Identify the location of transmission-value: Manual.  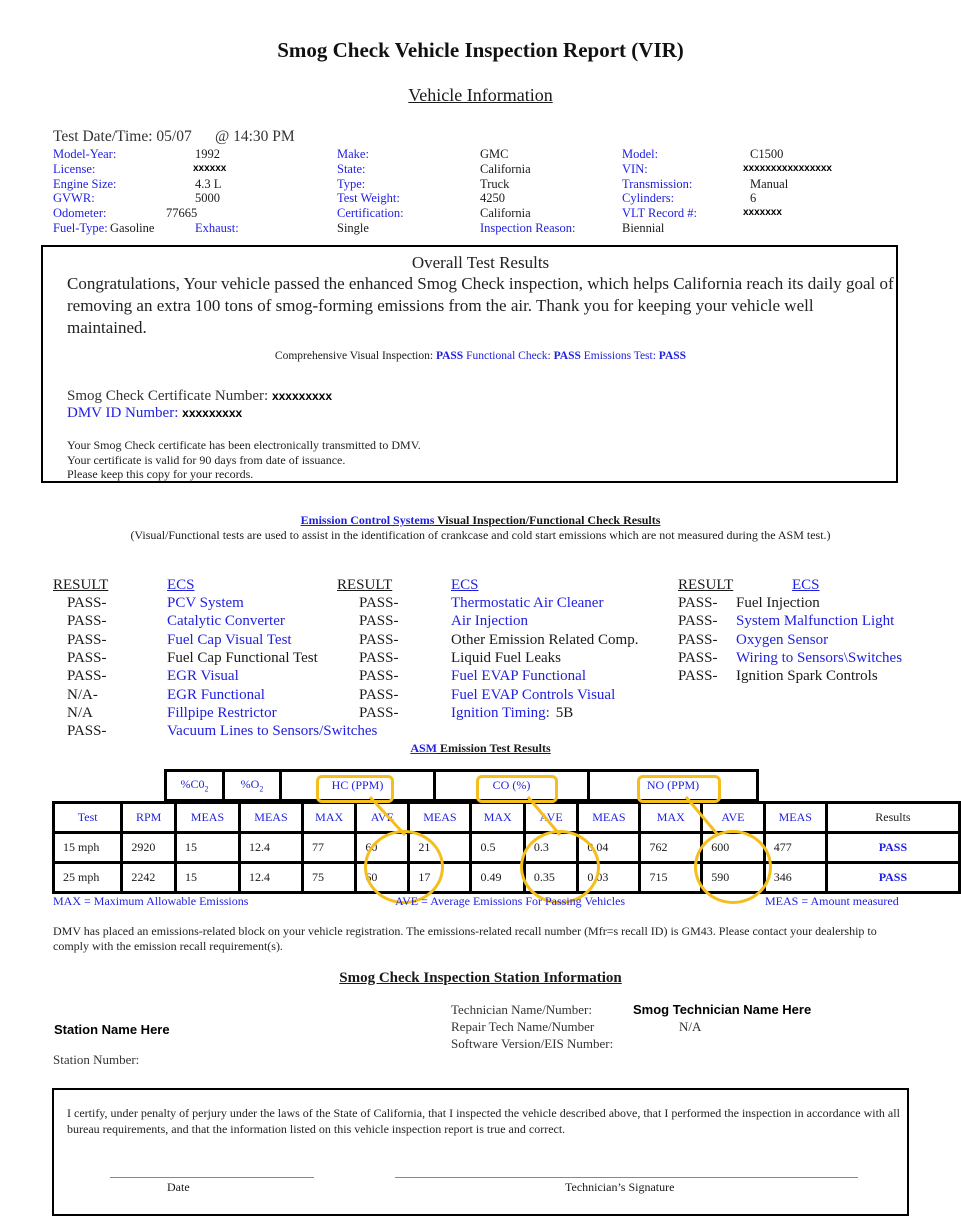
(769, 184).